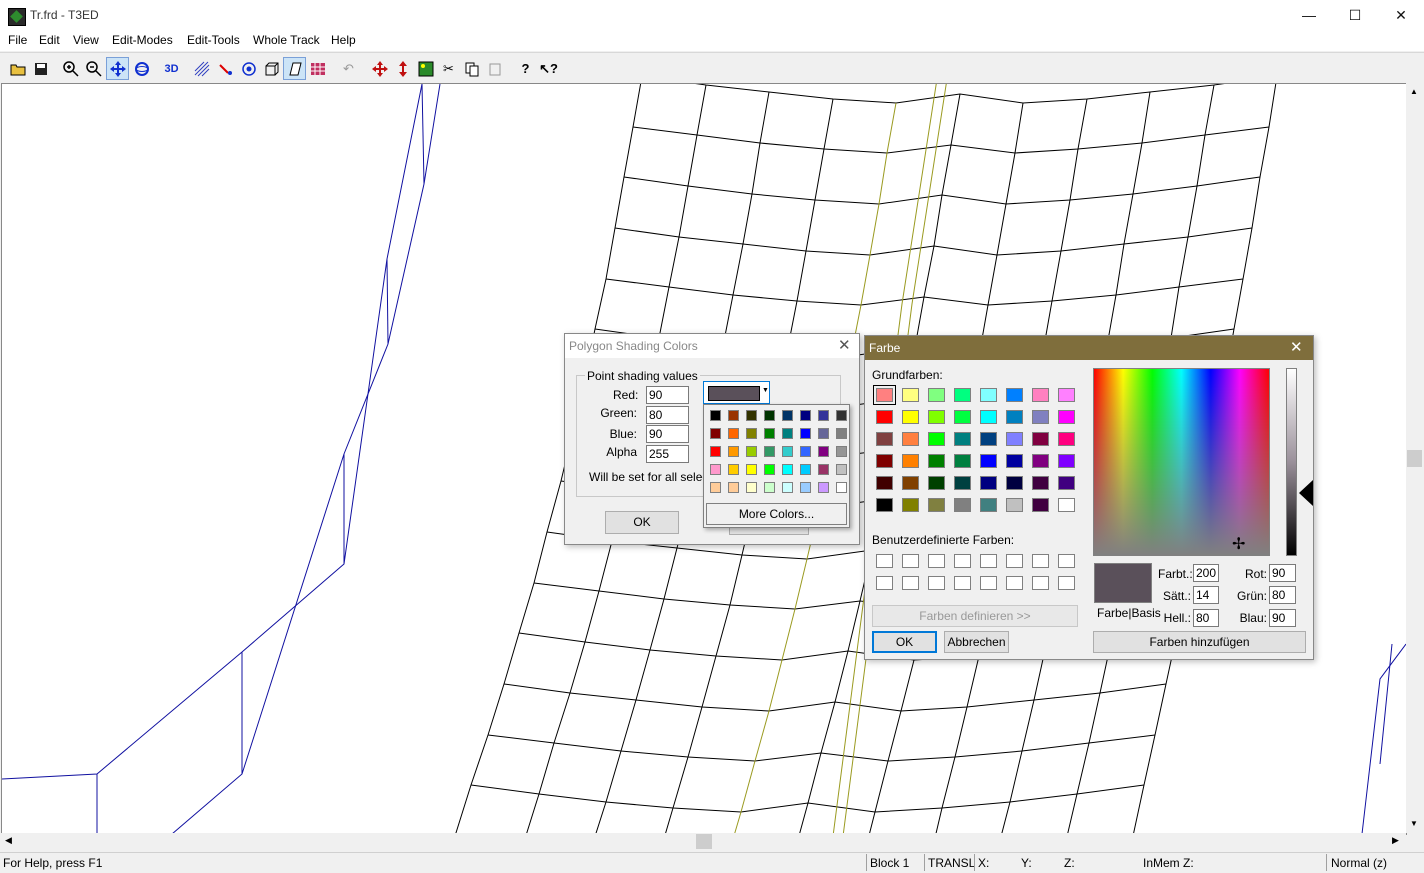 Image resolution: width=1424 pixels, height=873 pixels. Describe the element at coordinates (667, 415) in the screenshot. I see `green-input: 80` at that location.